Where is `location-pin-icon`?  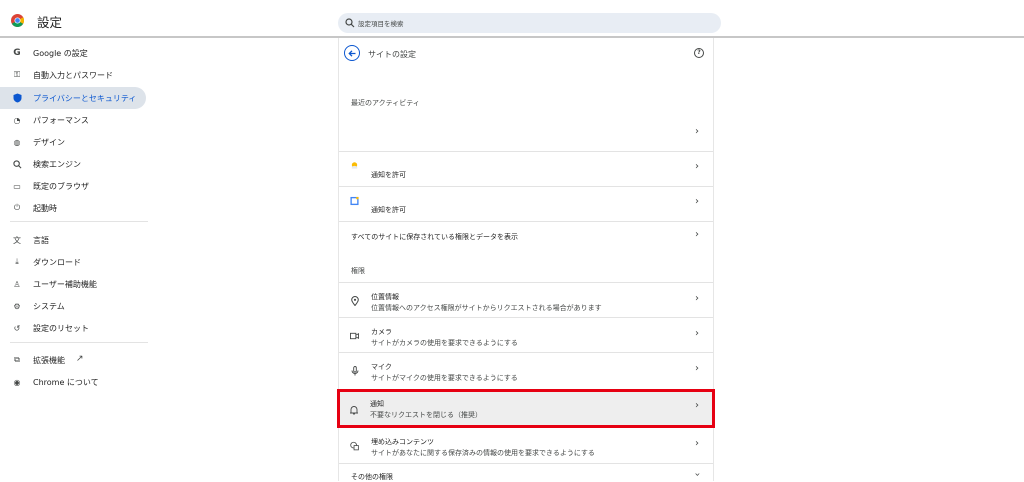
location-pin-icon is located at coordinates (354, 300).